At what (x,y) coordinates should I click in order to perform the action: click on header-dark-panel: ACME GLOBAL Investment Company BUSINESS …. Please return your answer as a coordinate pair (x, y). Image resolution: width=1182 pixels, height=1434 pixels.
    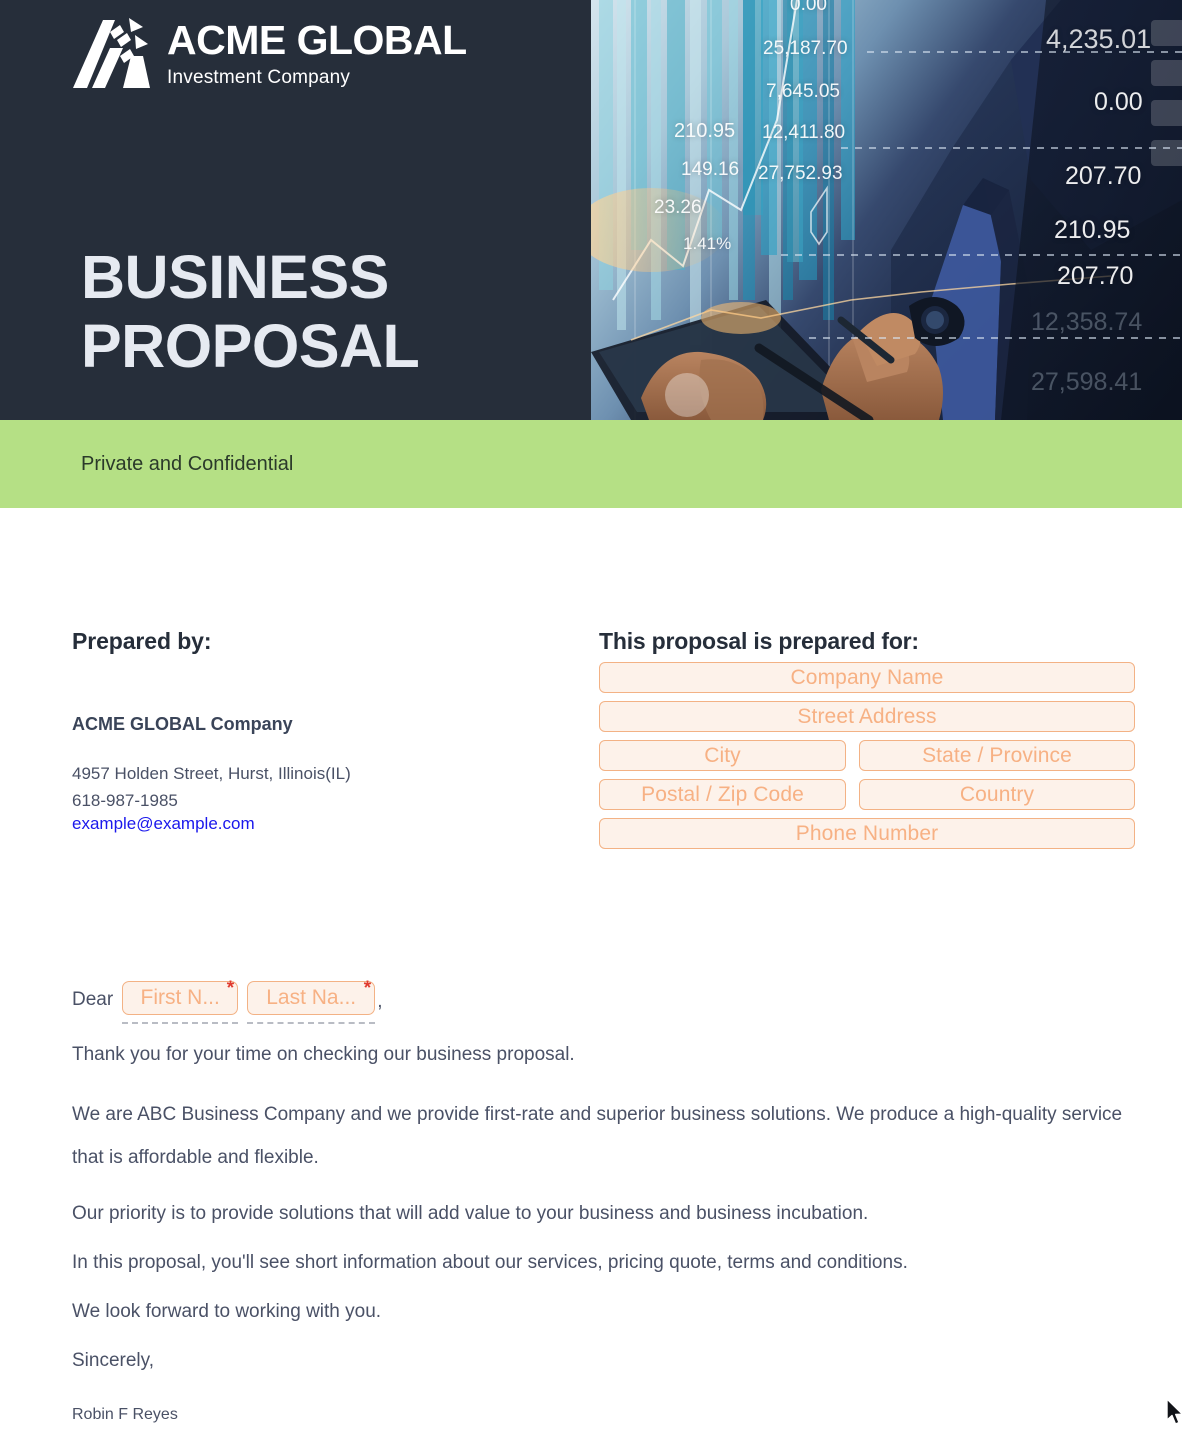
    Looking at the image, I should click on (295, 210).